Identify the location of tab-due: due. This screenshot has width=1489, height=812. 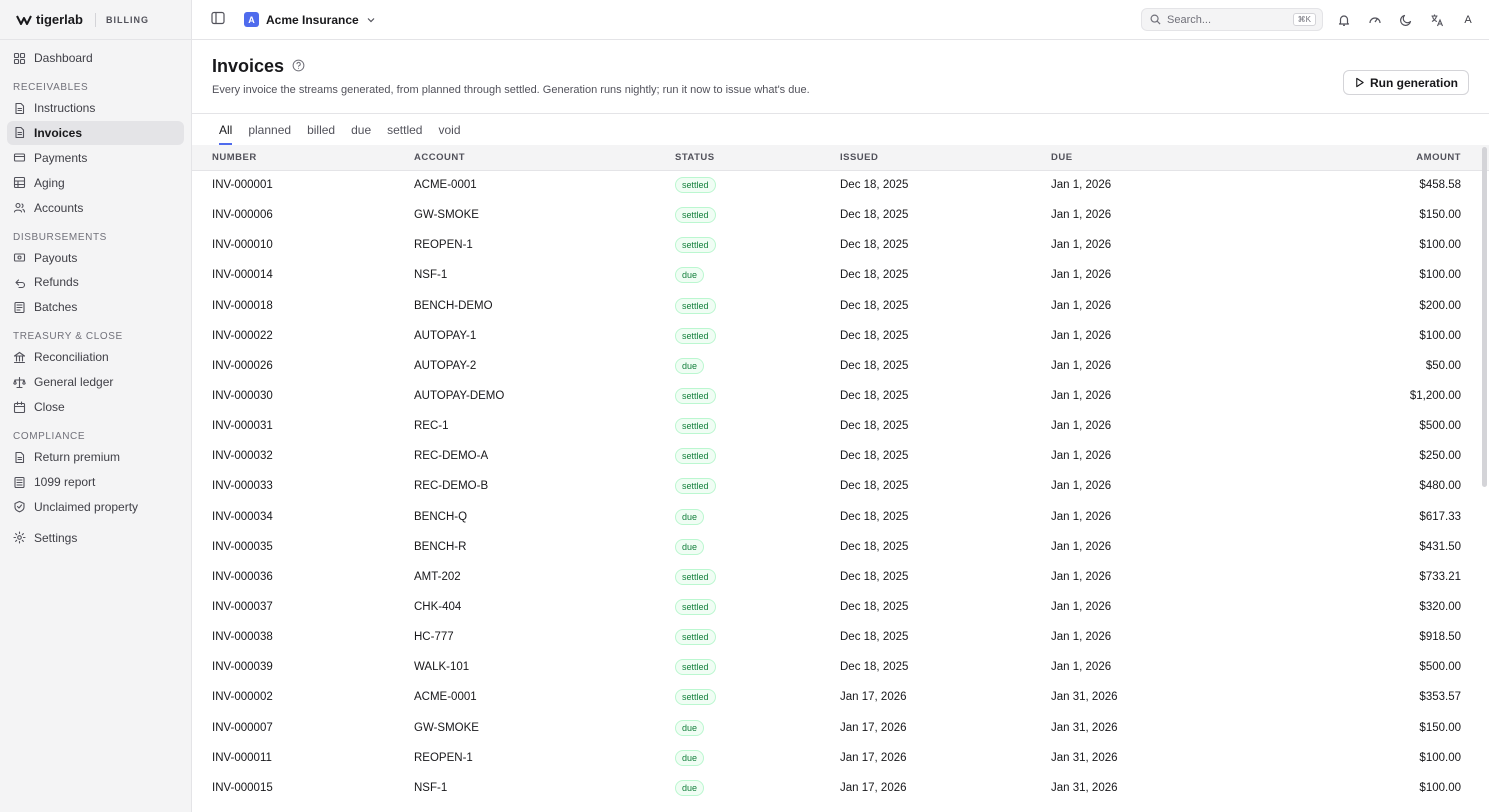
(361, 129).